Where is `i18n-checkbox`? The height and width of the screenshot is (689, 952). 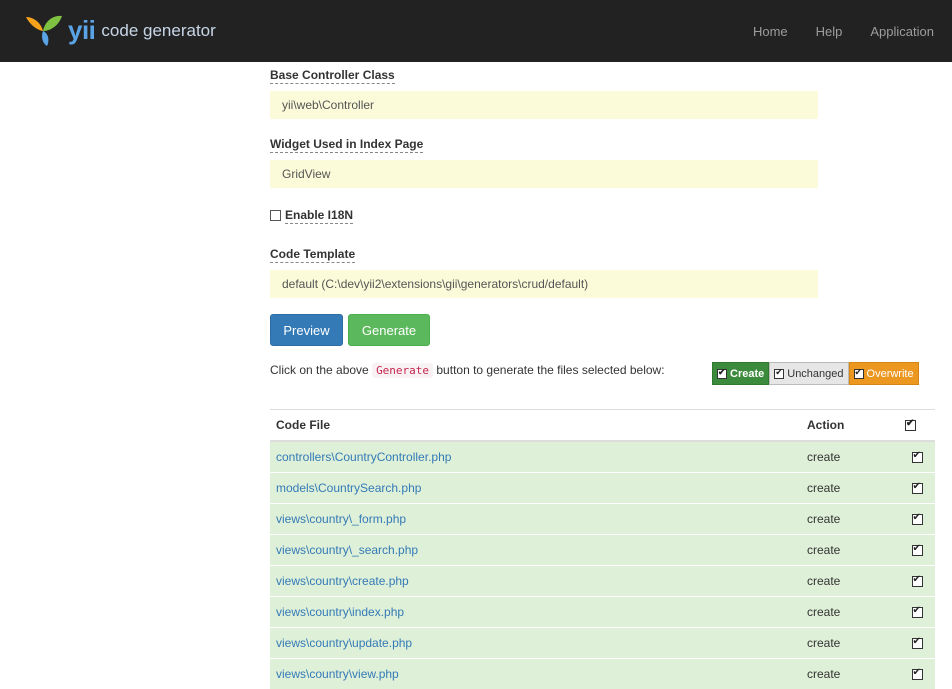
i18n-checkbox is located at coordinates (275, 215).